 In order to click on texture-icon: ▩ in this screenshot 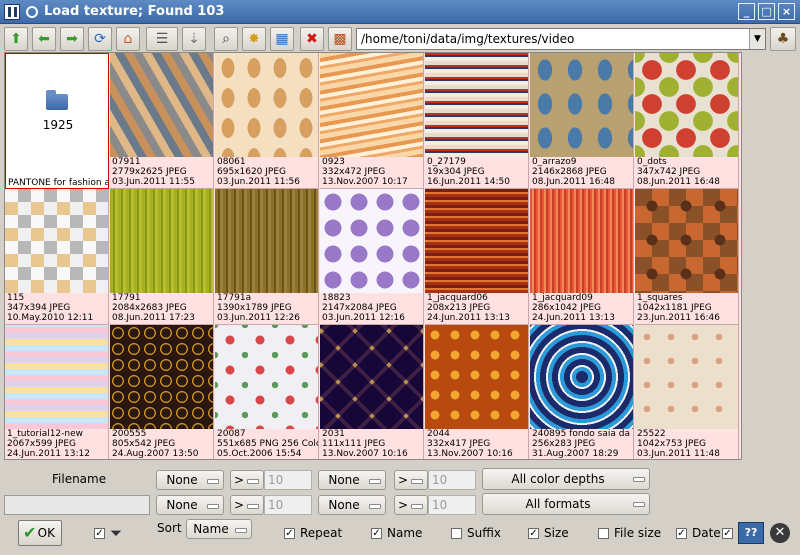, I will do `click(340, 39)`.